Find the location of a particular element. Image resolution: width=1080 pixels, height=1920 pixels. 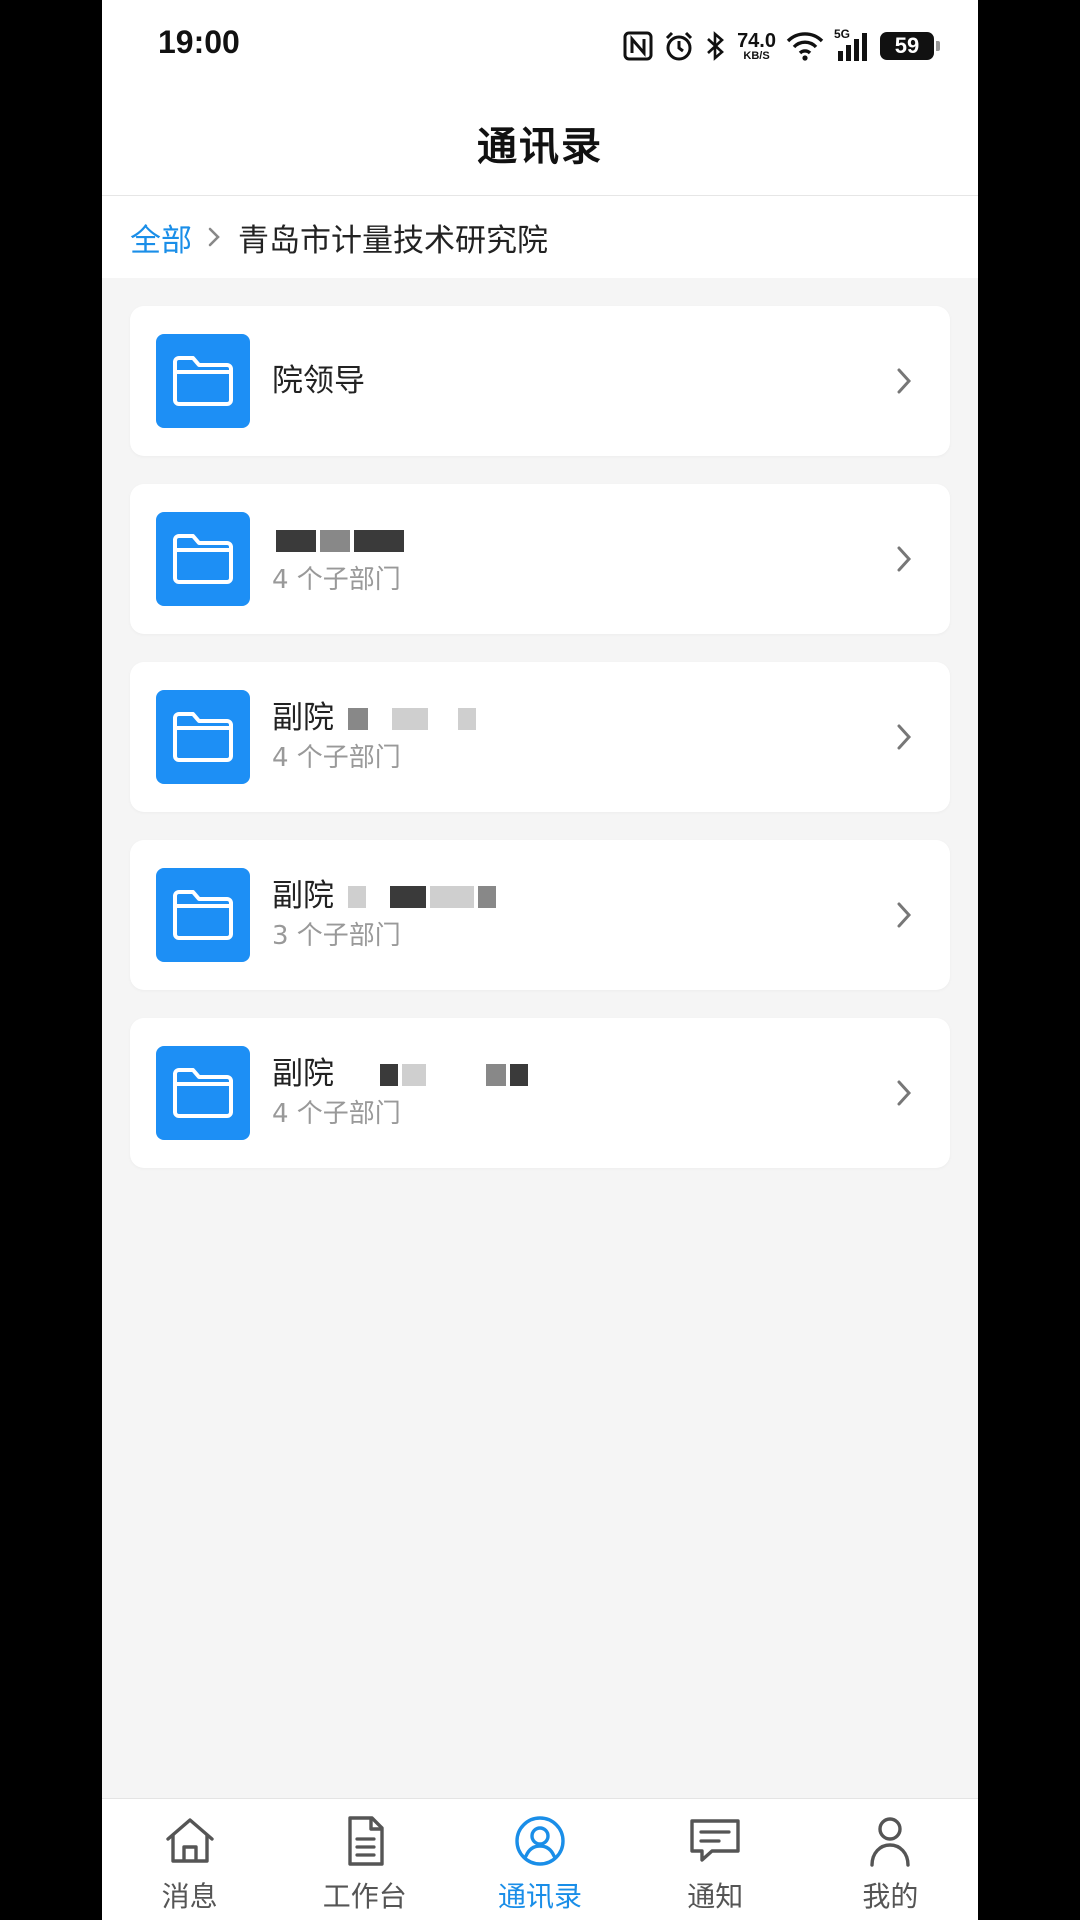

department-item: 副院 3 个子部门 is located at coordinates (540, 915).